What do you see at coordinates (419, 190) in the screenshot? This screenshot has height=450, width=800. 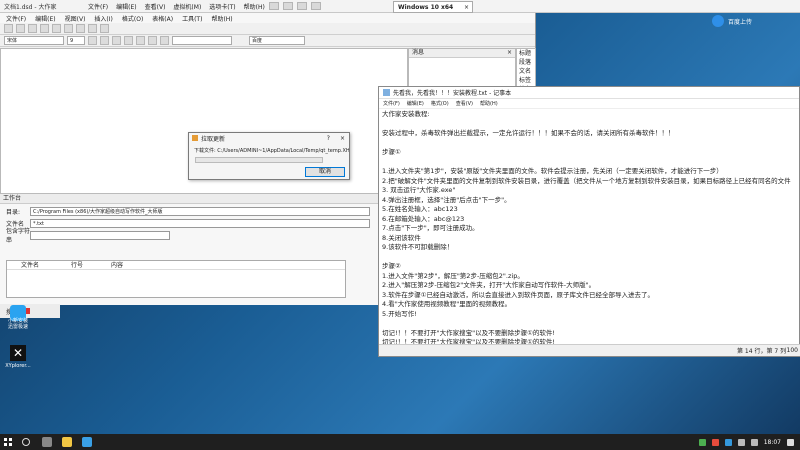 I see `notepad-line: 3. 双击运行"大作家.exe"` at bounding box center [419, 190].